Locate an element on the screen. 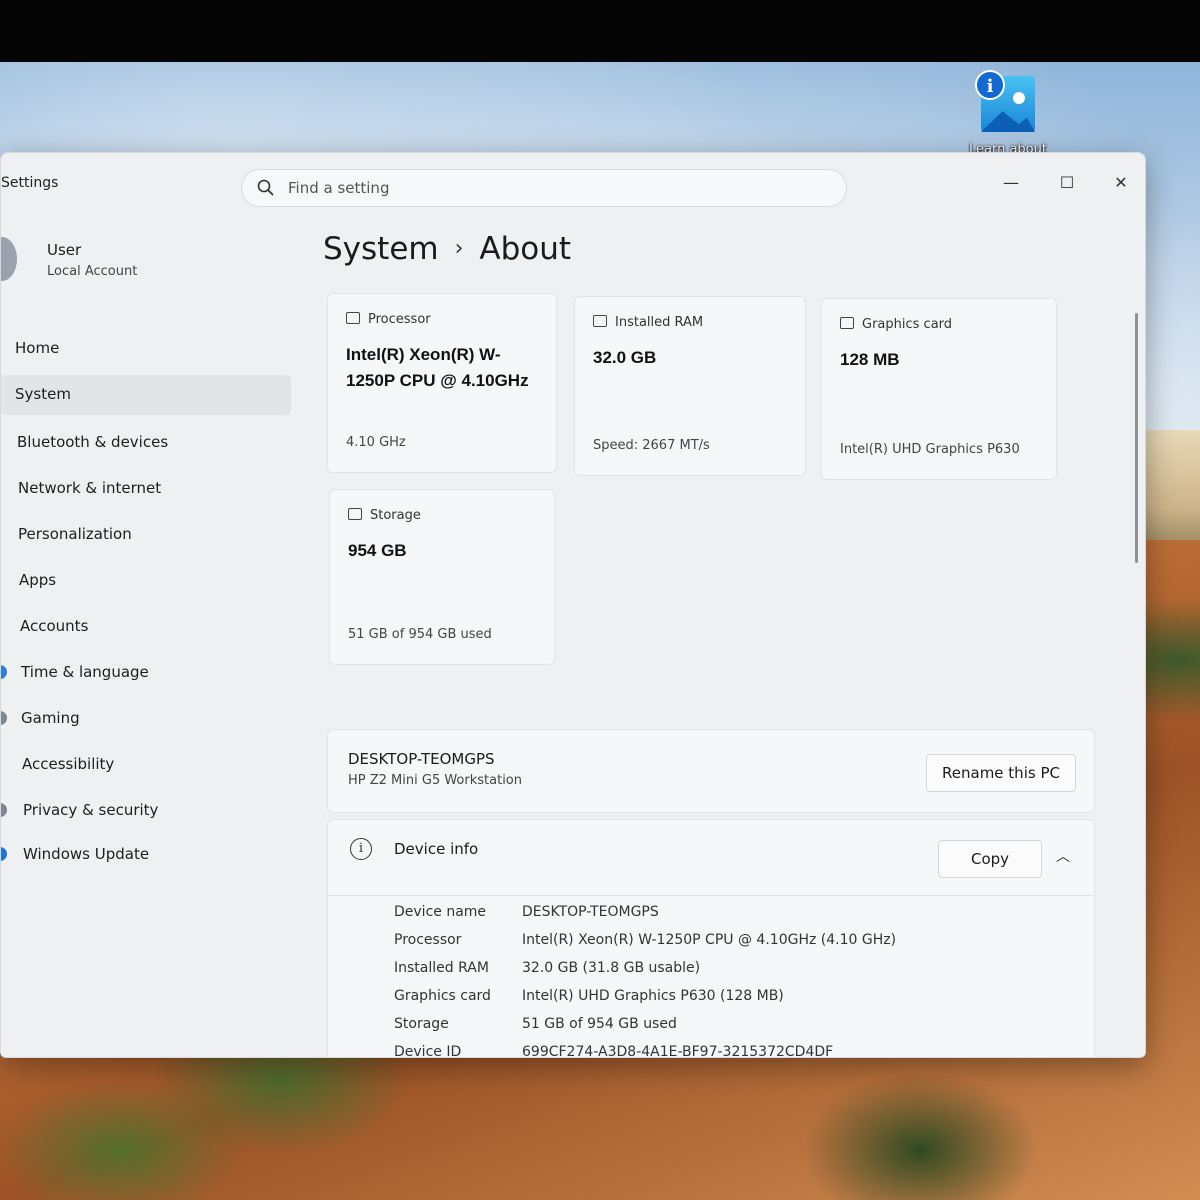  card-title: Graphics card is located at coordinates (907, 324).